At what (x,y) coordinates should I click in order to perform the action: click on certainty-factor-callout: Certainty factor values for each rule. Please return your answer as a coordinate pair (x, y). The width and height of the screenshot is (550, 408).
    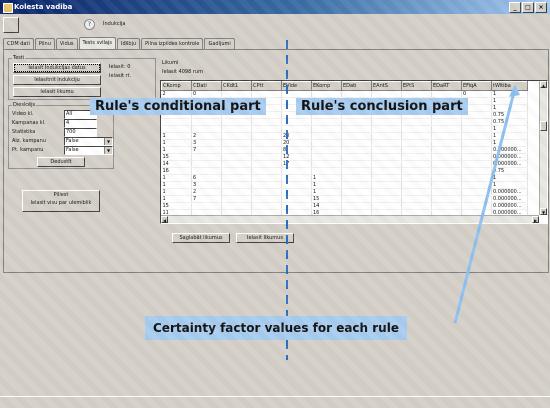
    Looking at the image, I should click on (276, 328).